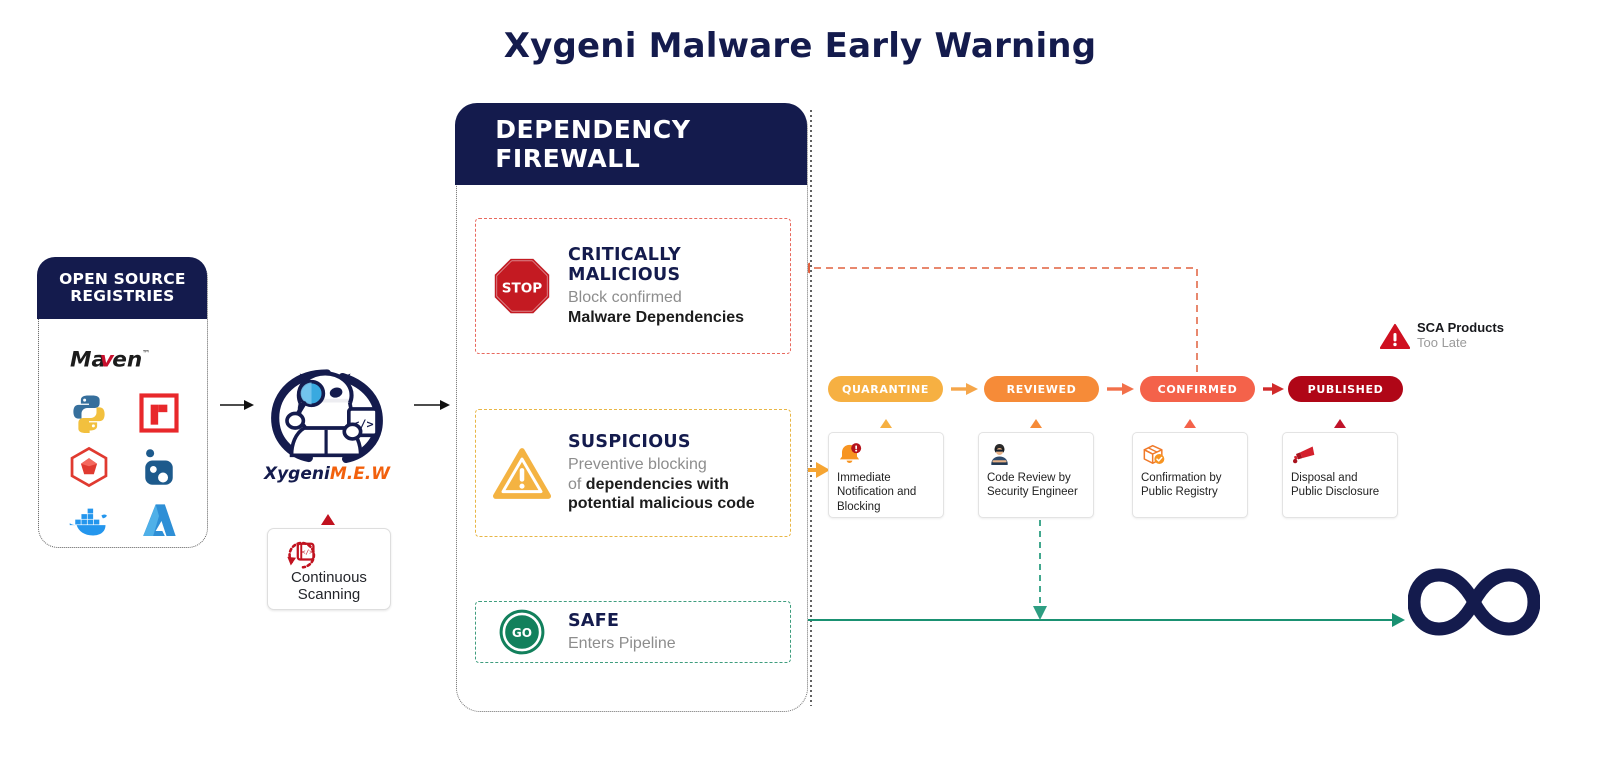 Image resolution: width=1600 pixels, height=757 pixels. I want to click on suspicious-title: SUSPICIOUS, so click(629, 442).